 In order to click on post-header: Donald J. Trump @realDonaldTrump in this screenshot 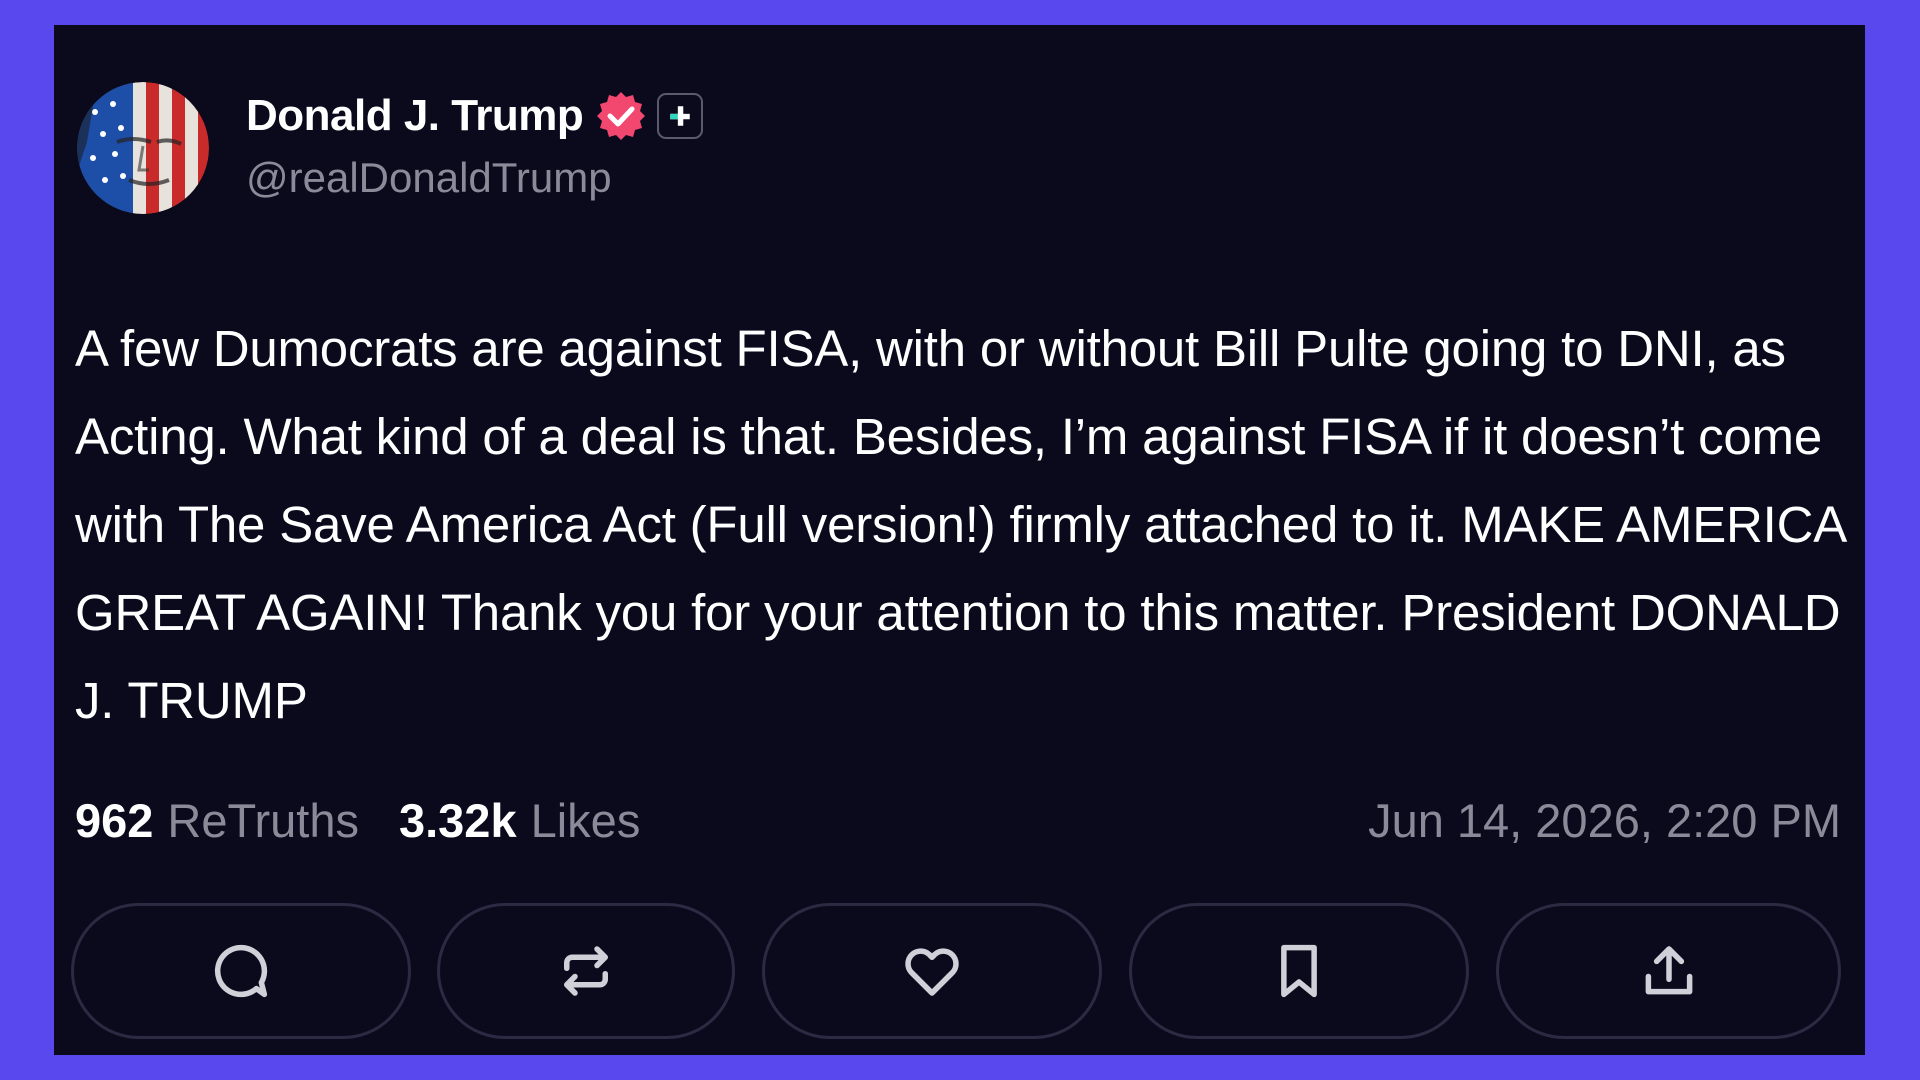, I will do `click(390, 148)`.